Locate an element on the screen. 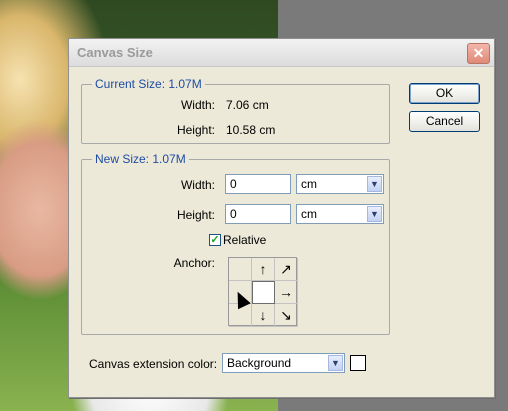 Image resolution: width=508 pixels, height=411 pixels. arrow-down-icon: ↓ is located at coordinates (263, 315).